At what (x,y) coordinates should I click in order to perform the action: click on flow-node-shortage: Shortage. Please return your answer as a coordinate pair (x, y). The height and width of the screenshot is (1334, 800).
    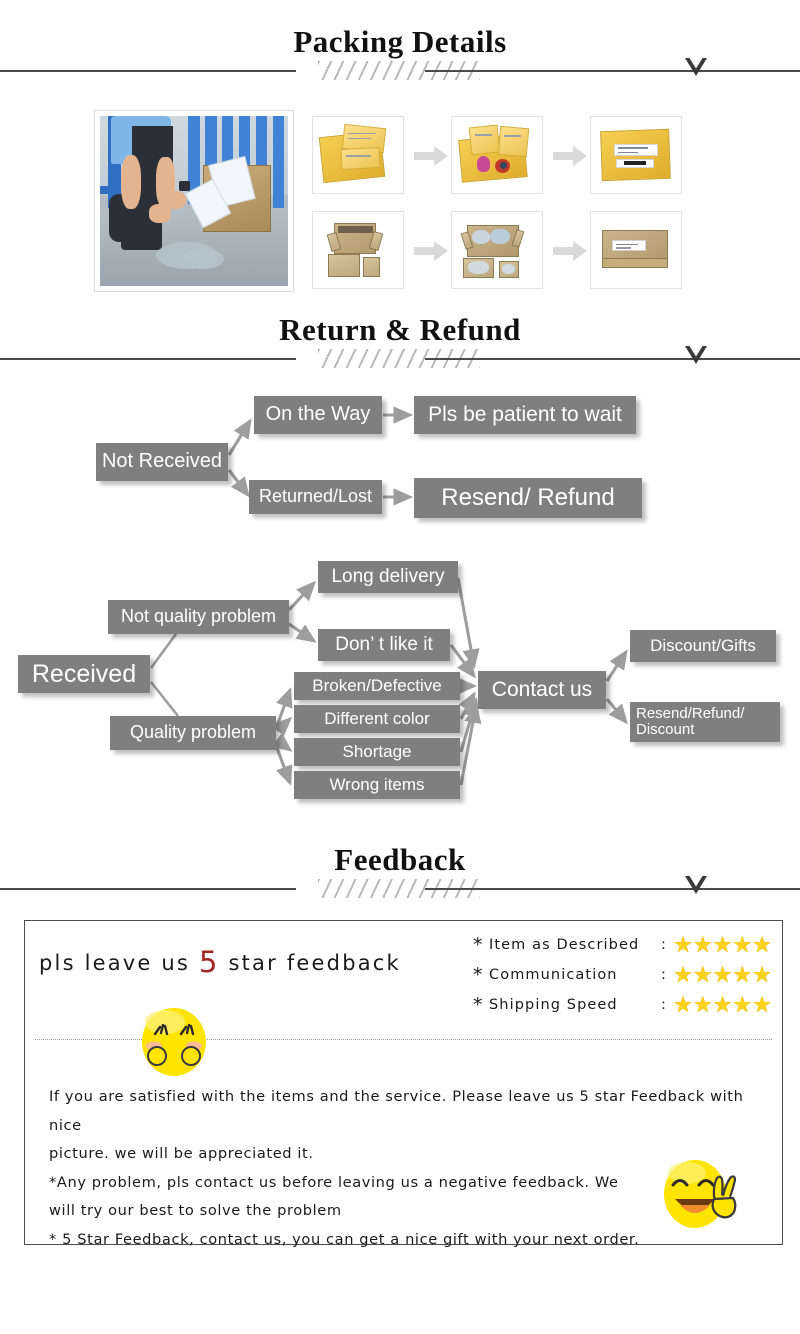
    Looking at the image, I should click on (377, 752).